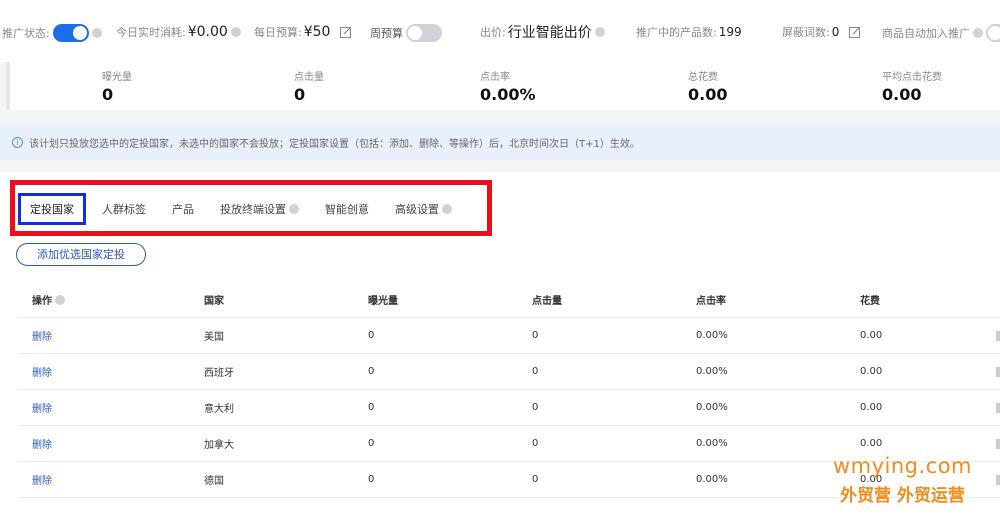  What do you see at coordinates (835, 32) in the screenshot?
I see `blocked-words-value: 0` at bounding box center [835, 32].